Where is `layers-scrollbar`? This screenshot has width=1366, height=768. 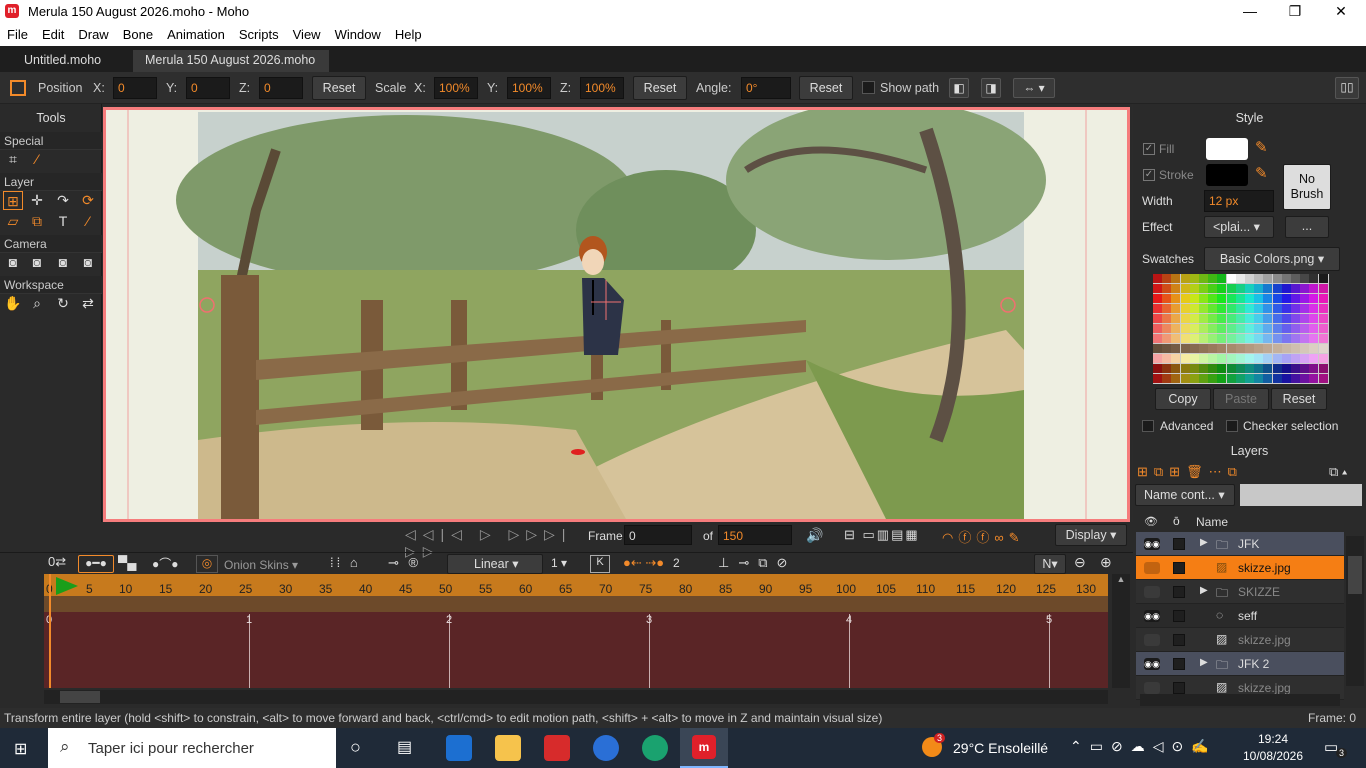 layers-scrollbar is located at coordinates (1355, 611).